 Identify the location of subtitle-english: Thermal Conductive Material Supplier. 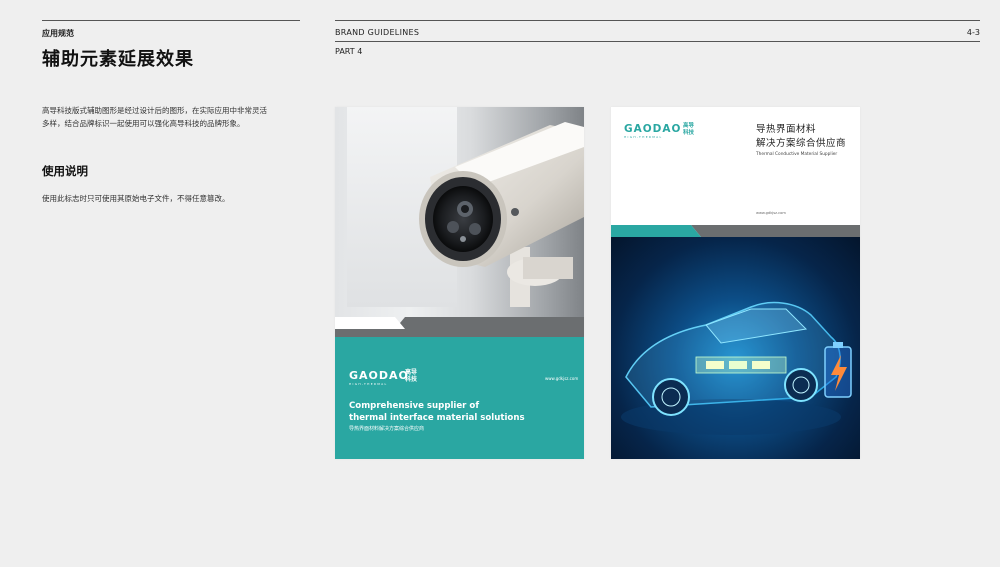
(797, 154).